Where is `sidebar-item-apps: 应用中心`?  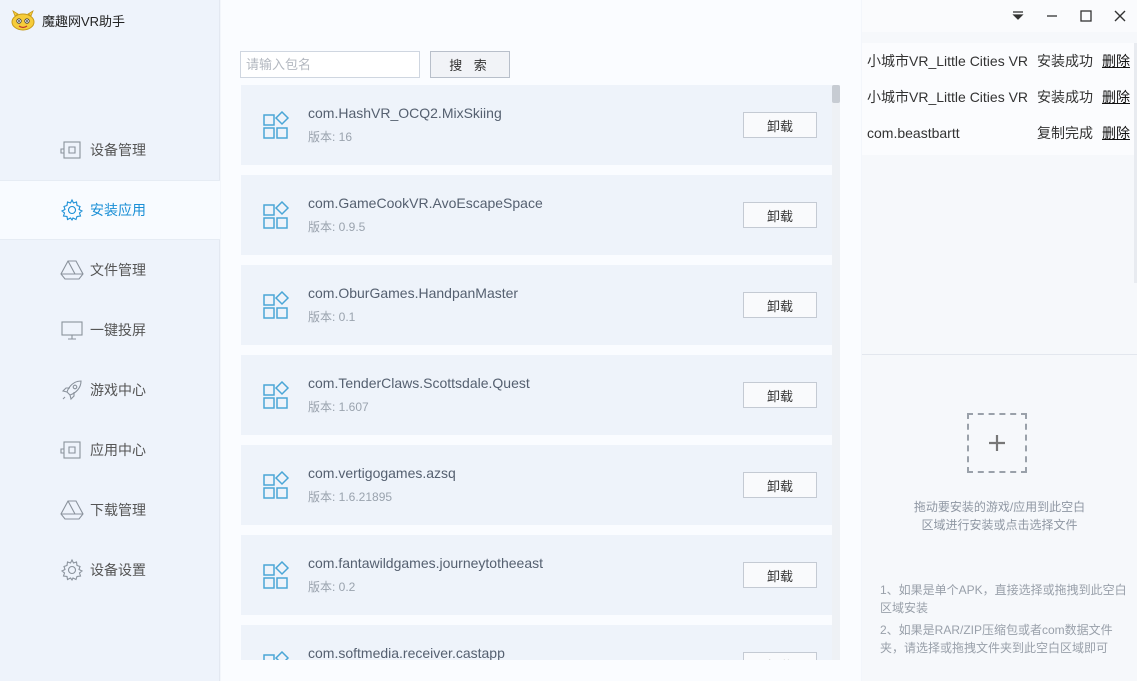
sidebar-item-apps: 应用中心 is located at coordinates (110, 450).